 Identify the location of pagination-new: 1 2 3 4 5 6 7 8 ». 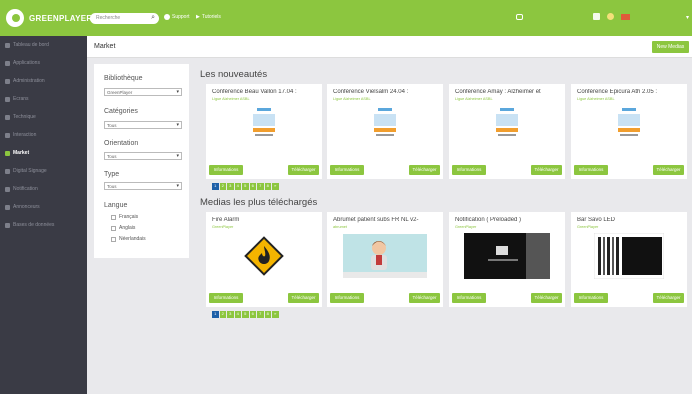
(245, 186).